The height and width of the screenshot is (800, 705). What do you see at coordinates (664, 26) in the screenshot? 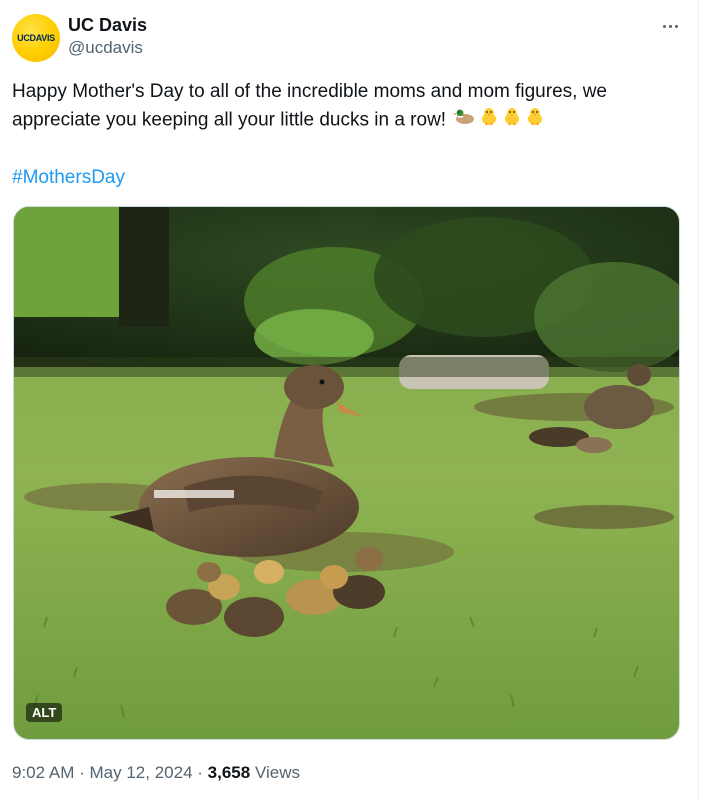
I see `more-horizontal-icon` at bounding box center [664, 26].